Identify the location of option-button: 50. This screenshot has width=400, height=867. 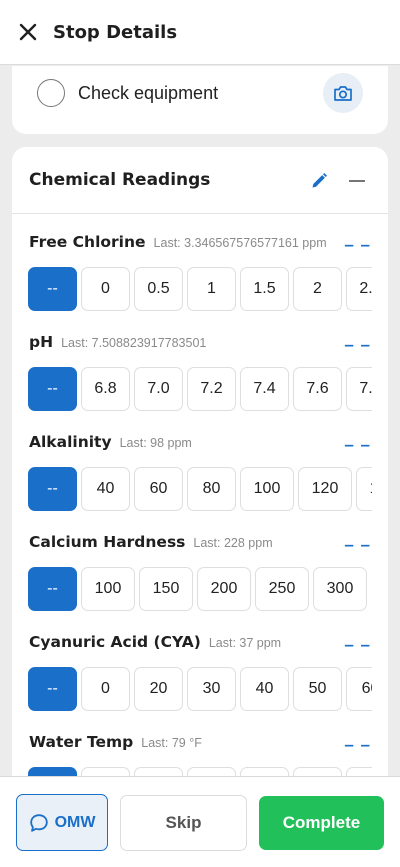
(317, 689).